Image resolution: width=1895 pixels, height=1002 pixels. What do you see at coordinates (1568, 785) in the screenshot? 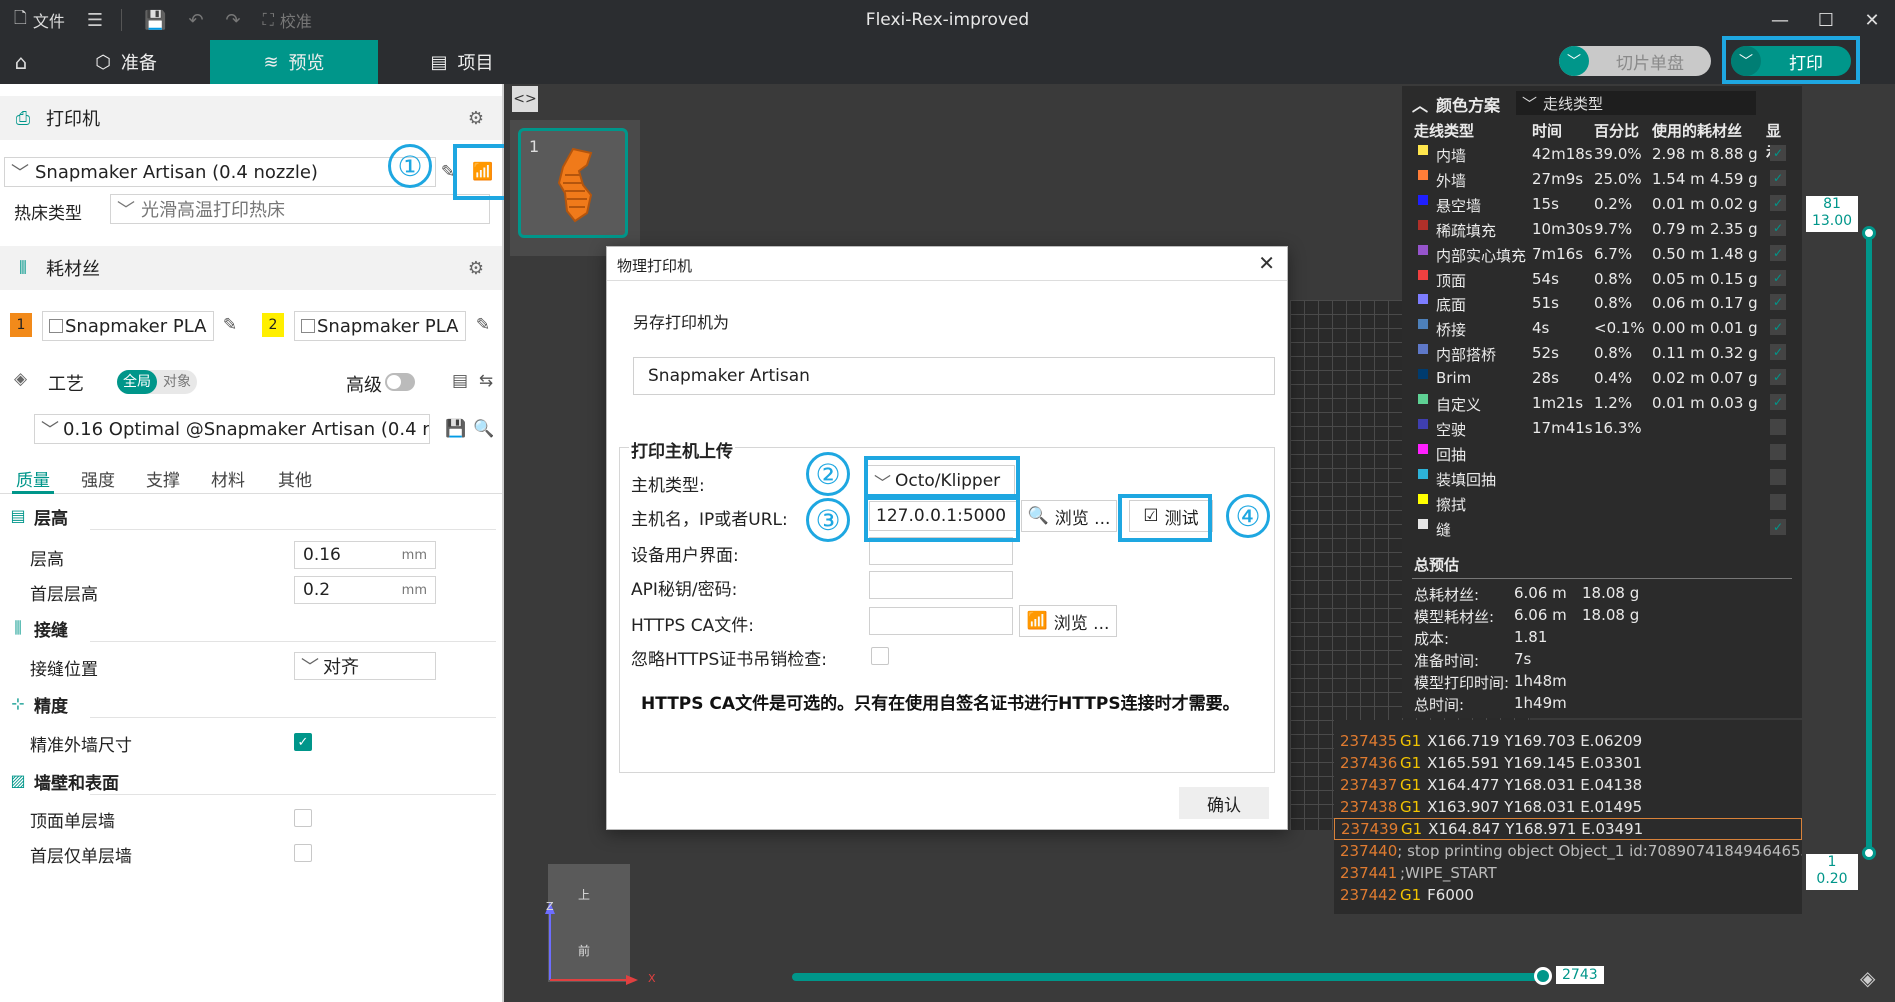
I see `gcode-line: 237437 G1 X164.477 Y168.031 E.04138` at bounding box center [1568, 785].